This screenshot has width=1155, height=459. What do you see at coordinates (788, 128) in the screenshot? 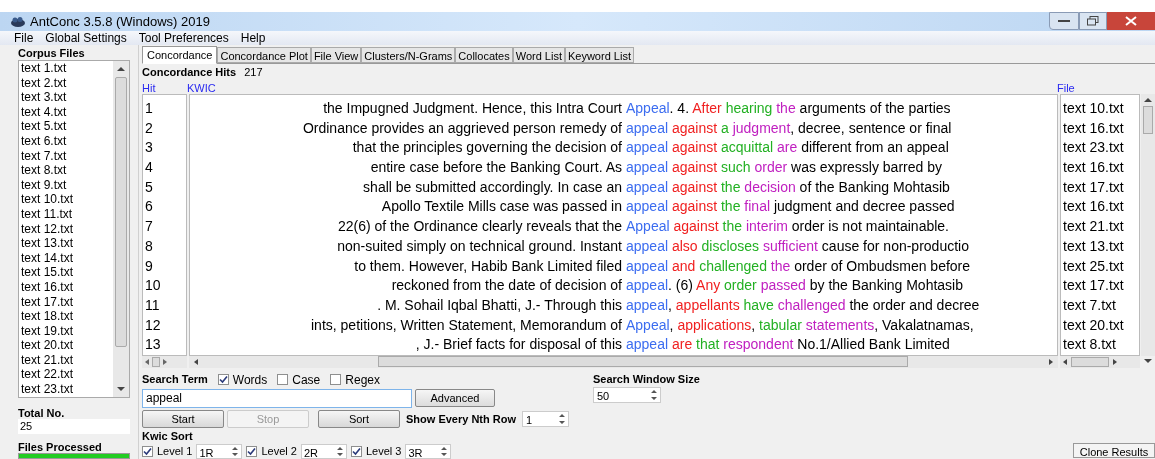
I see `right-context: appeal against a judgment, decree, sentence or final` at bounding box center [788, 128].